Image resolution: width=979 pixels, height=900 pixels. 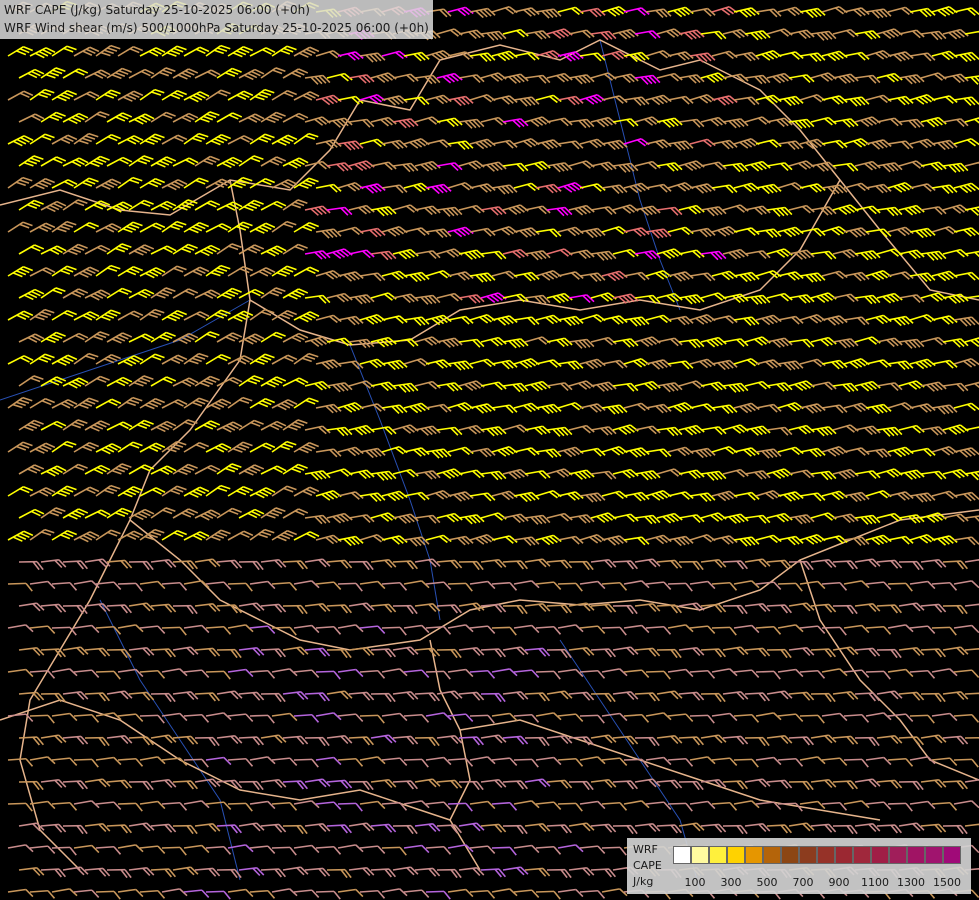 What do you see at coordinates (911, 882) in the screenshot?
I see `legend-tick-label: 1300` at bounding box center [911, 882].